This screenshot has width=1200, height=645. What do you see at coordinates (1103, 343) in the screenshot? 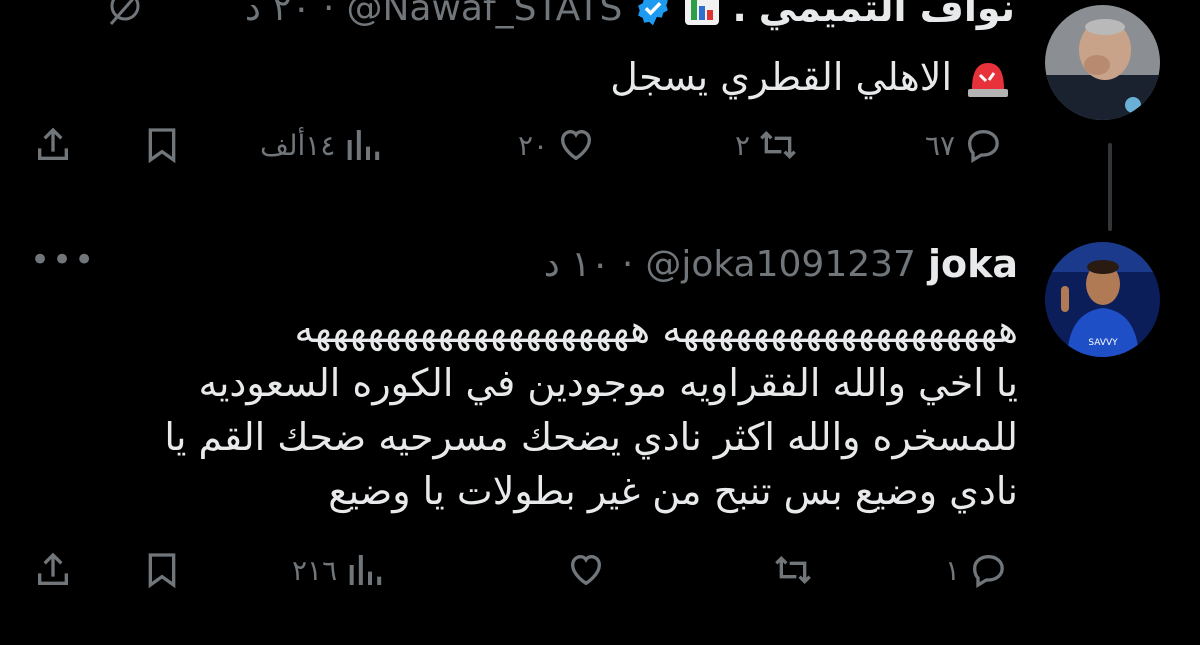
I see `svg-text: SAVVY` at bounding box center [1103, 343].